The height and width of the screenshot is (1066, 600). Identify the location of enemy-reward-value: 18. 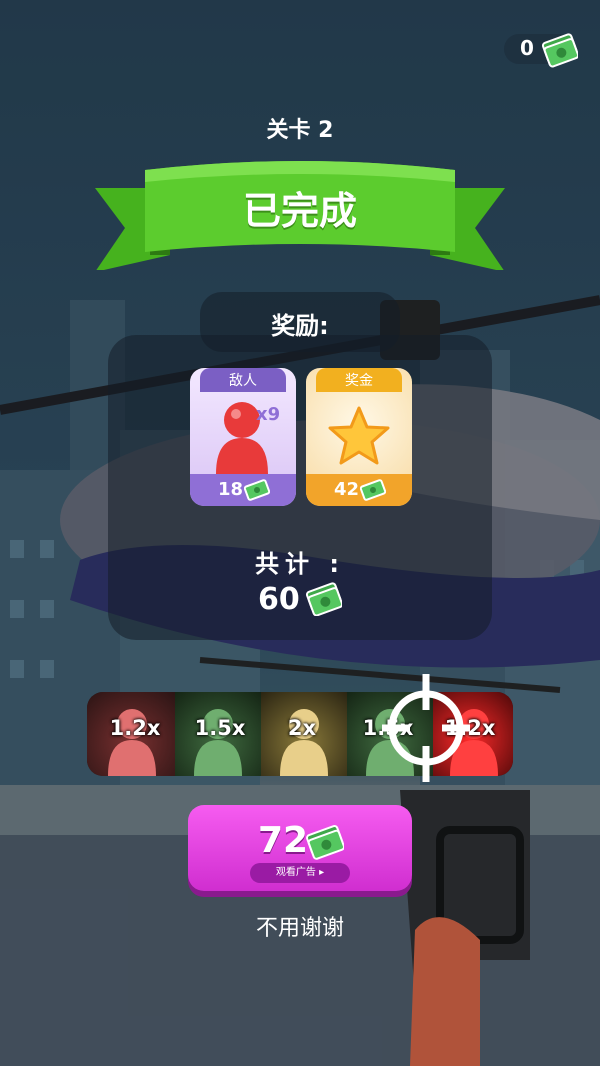
(231, 489).